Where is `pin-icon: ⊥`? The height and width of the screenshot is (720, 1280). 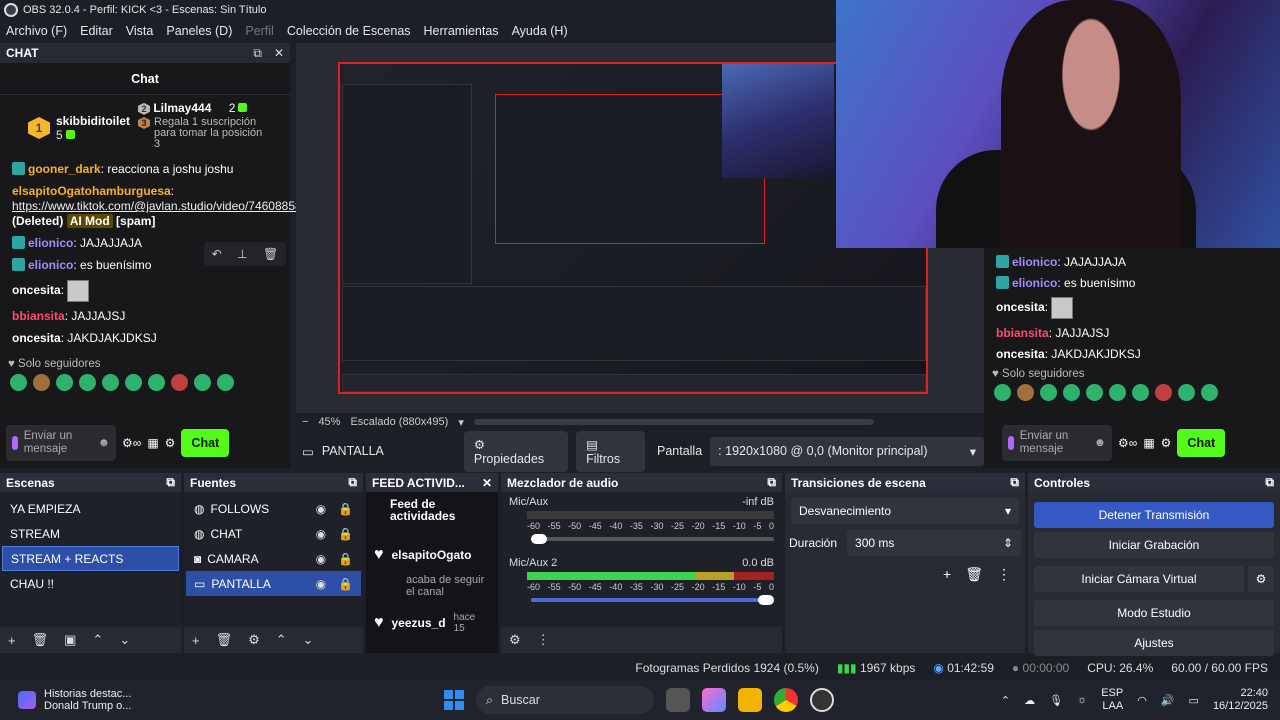 pin-icon: ⊥ is located at coordinates (242, 254).